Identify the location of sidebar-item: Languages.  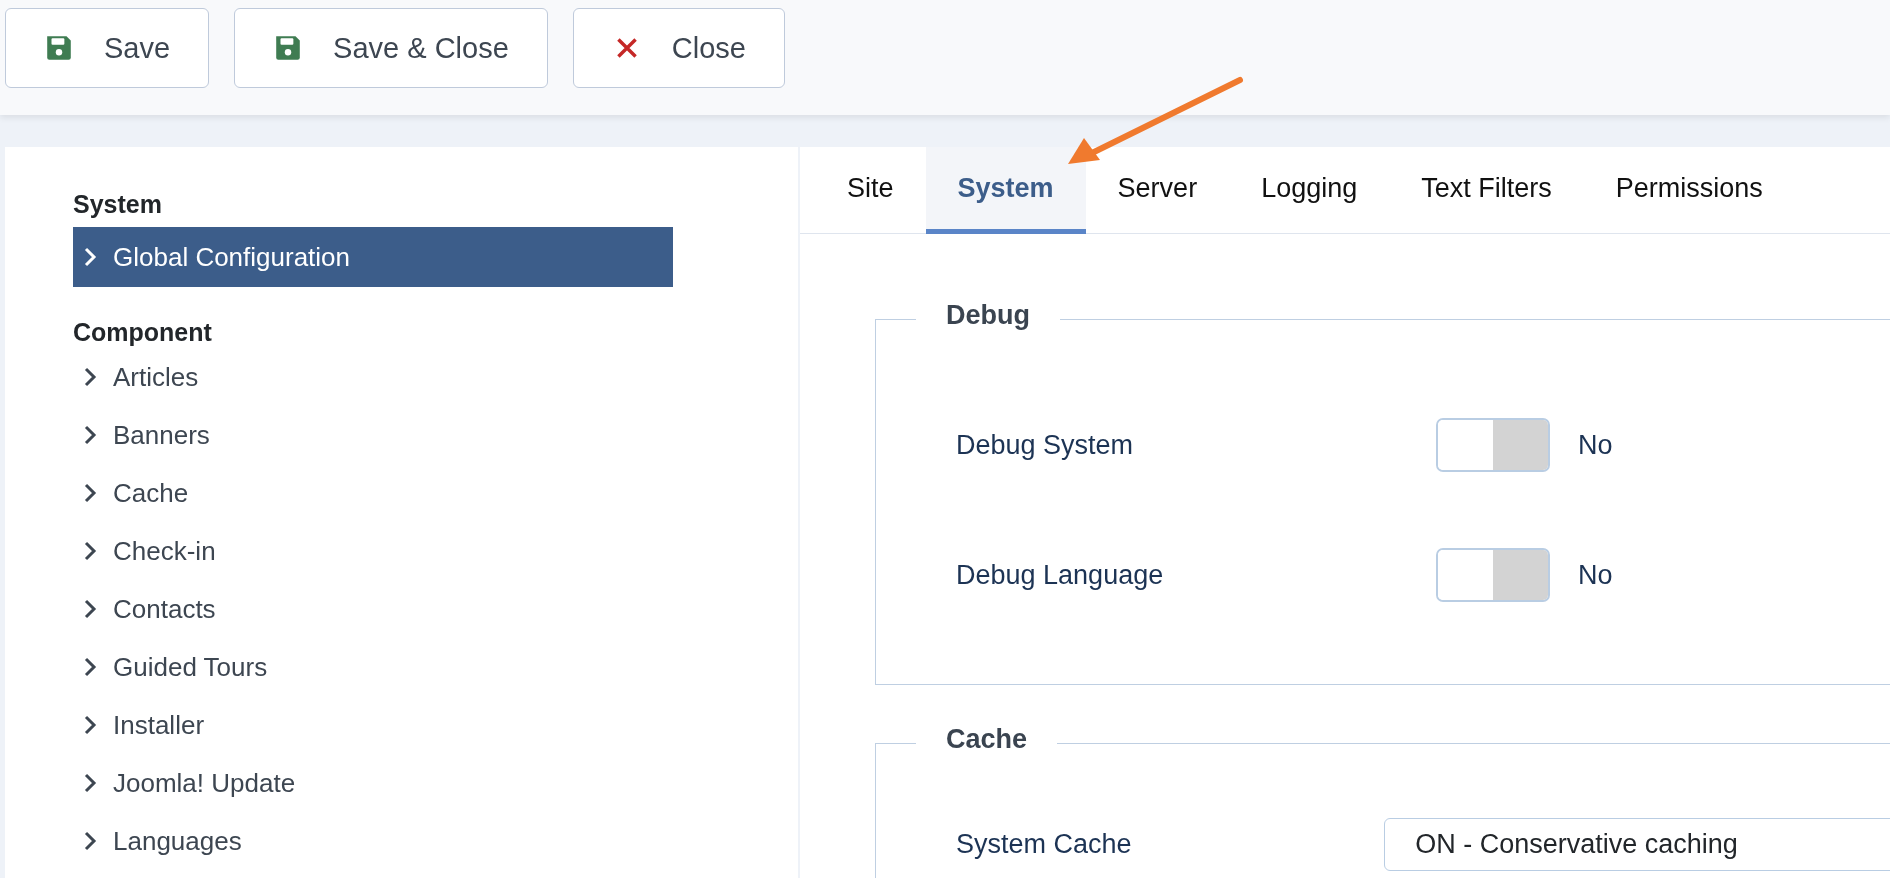
(373, 841).